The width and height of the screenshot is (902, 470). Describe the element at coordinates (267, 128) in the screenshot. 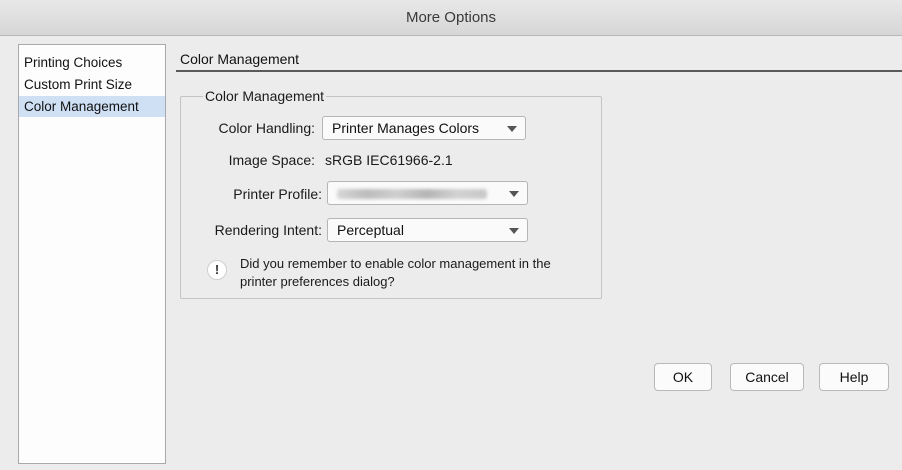

I see `color-handling-label: Color Handling:` at that location.